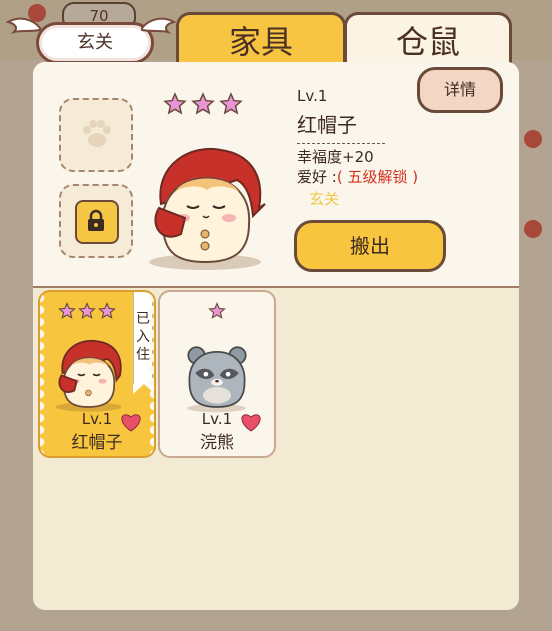 This screenshot has height=631, width=552. I want to click on hamster-hobby: 爱好 :( 五级解锁 ), so click(357, 176).